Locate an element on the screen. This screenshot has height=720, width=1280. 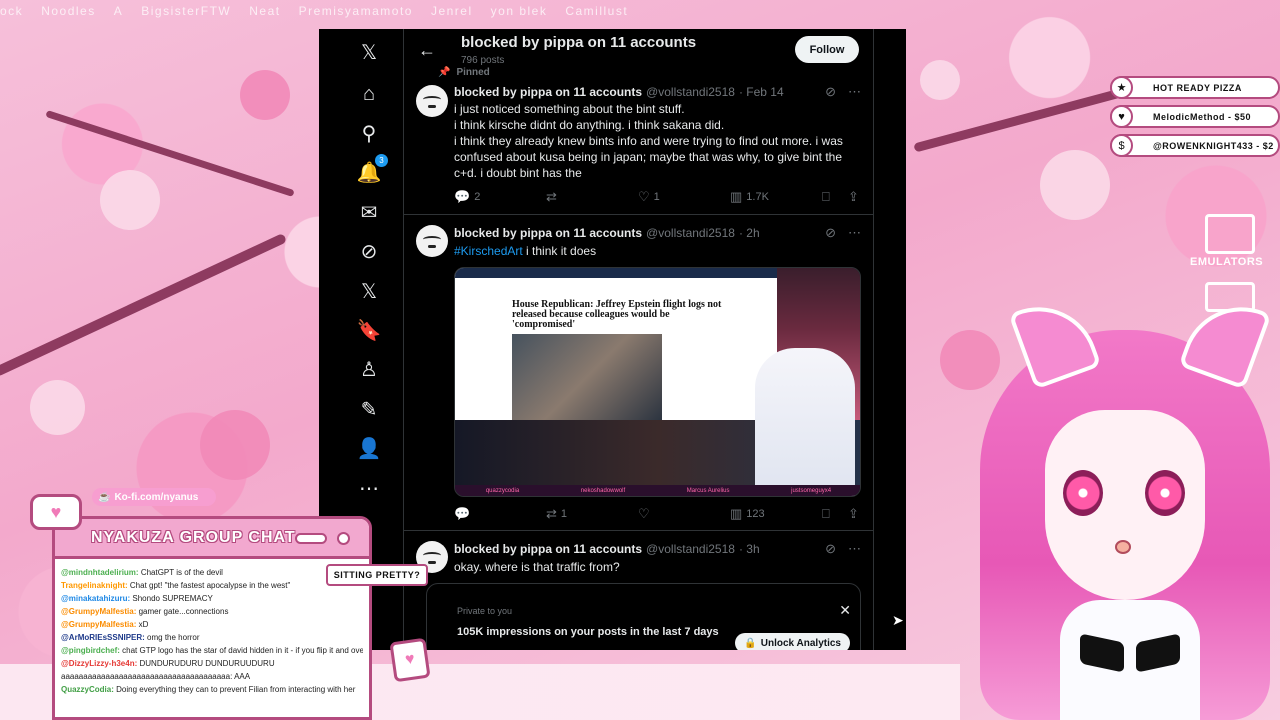
donor-row: ♥ MelodicMethod - $50 is located at coordinates (1195, 116).